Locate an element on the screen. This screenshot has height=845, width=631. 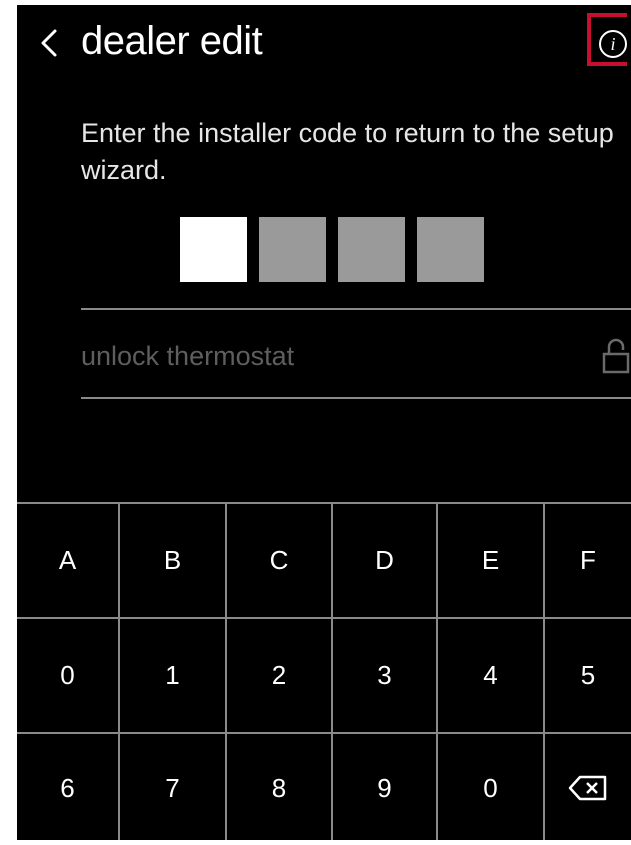
key-label: 1 is located at coordinates (172, 675).